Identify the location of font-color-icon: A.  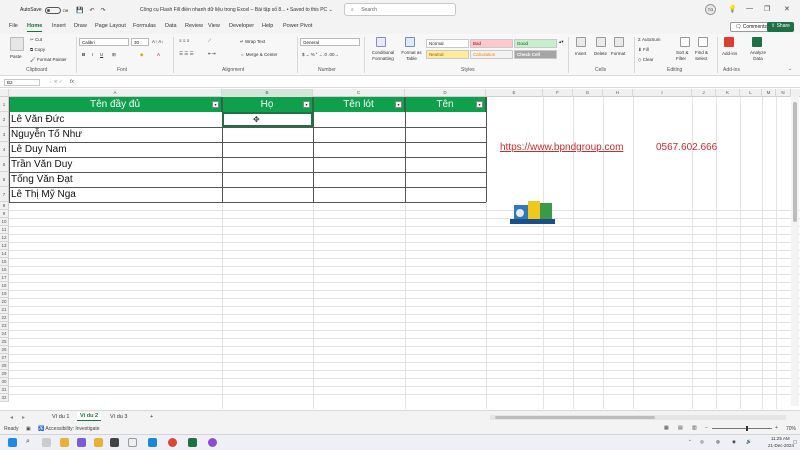
(158, 54).